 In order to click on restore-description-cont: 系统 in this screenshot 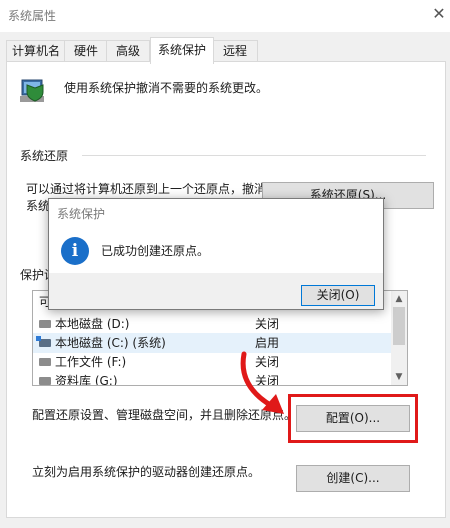, I will do `click(38, 206)`.